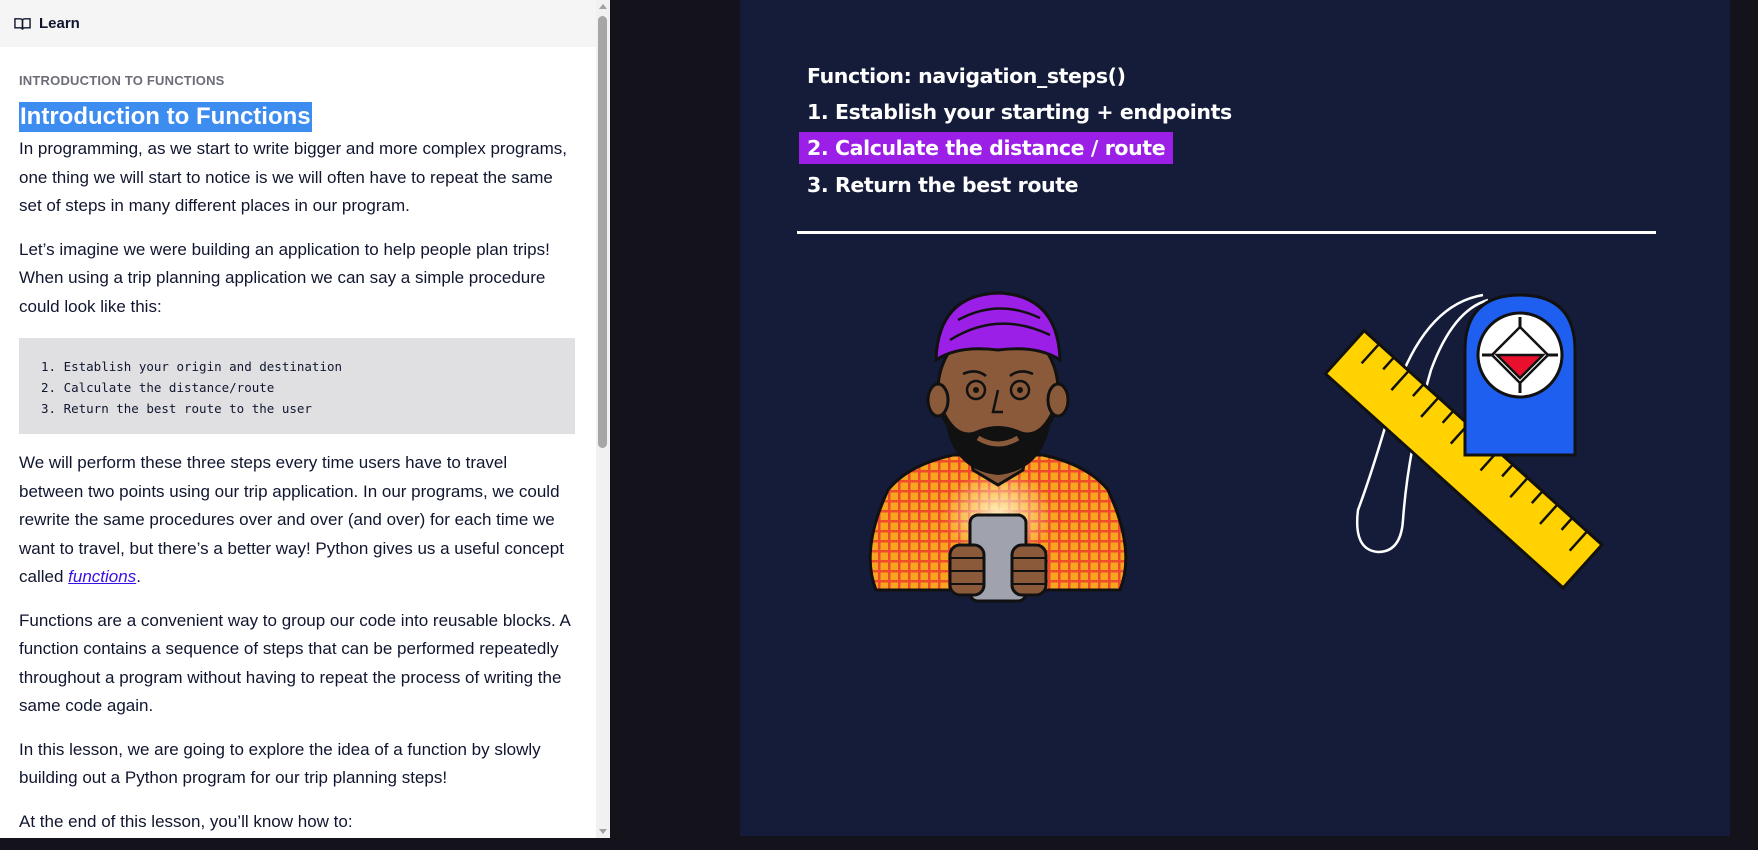 The width and height of the screenshot is (1758, 850). Describe the element at coordinates (158, 387) in the screenshot. I see `code-line: 2. Calculate the distance/route` at that location.